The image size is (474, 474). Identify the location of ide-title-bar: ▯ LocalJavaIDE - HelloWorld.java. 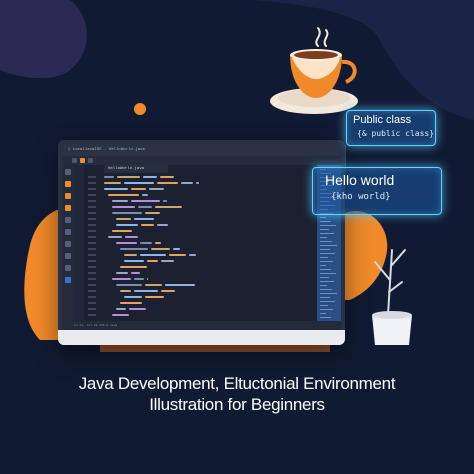
(201, 150).